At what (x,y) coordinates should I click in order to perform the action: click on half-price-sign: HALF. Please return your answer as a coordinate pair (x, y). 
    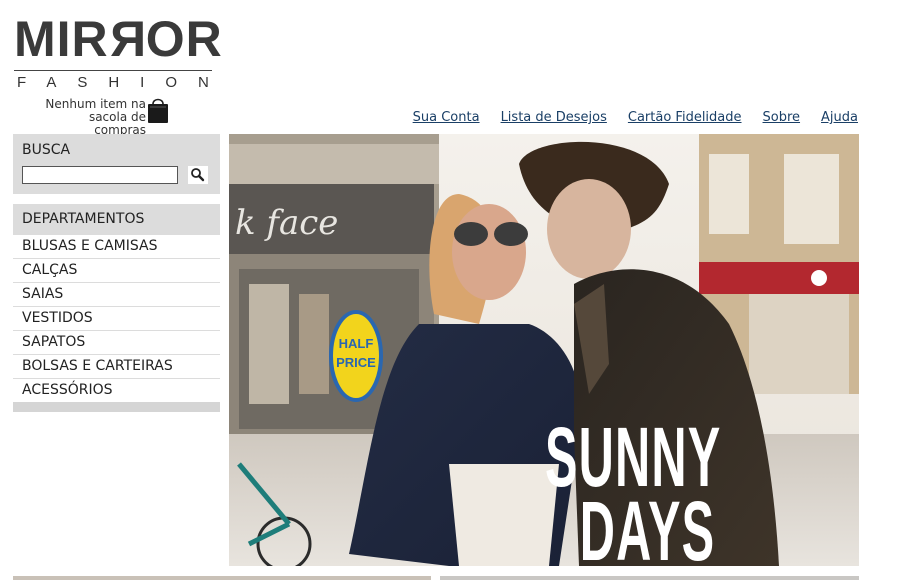
    Looking at the image, I should click on (356, 343).